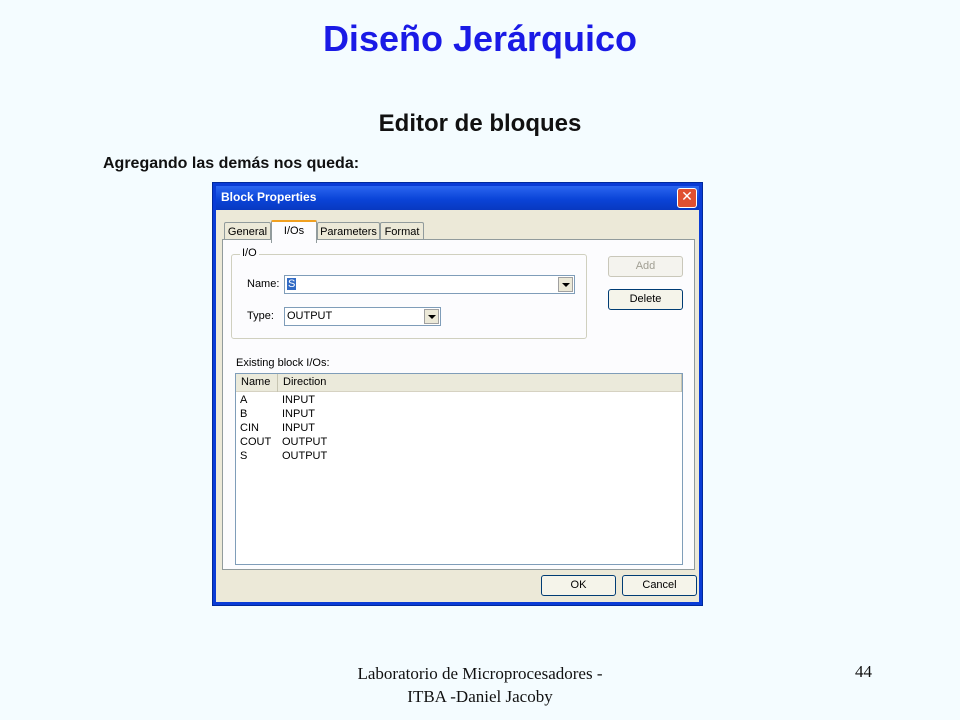  I want to click on tab-ios: I/Os, so click(294, 231).